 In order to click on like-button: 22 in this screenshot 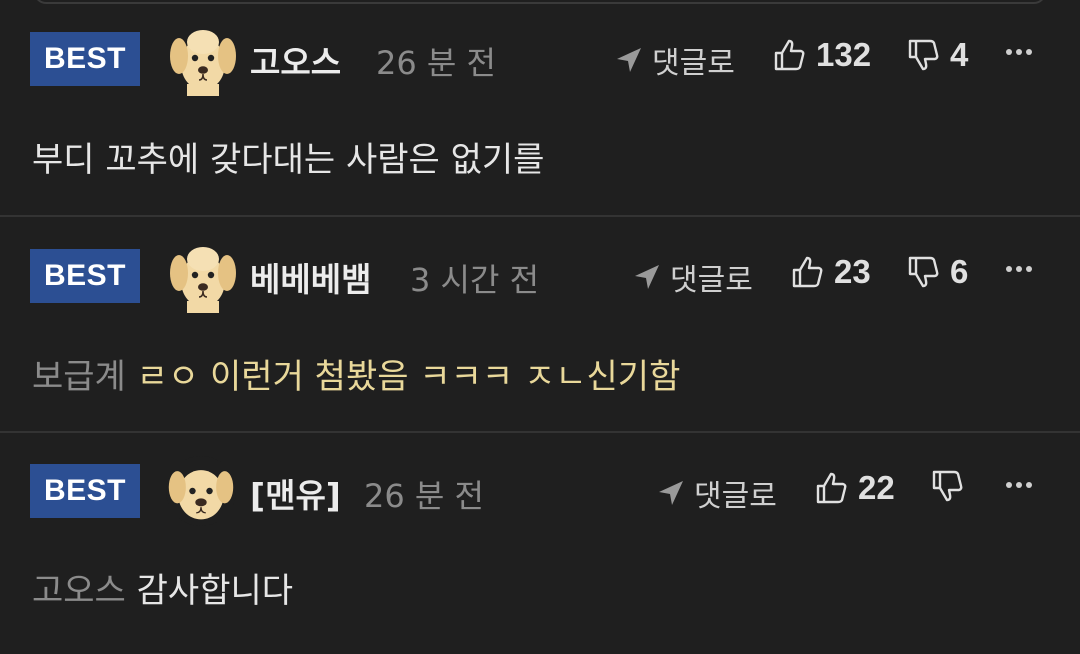, I will do `click(854, 488)`.